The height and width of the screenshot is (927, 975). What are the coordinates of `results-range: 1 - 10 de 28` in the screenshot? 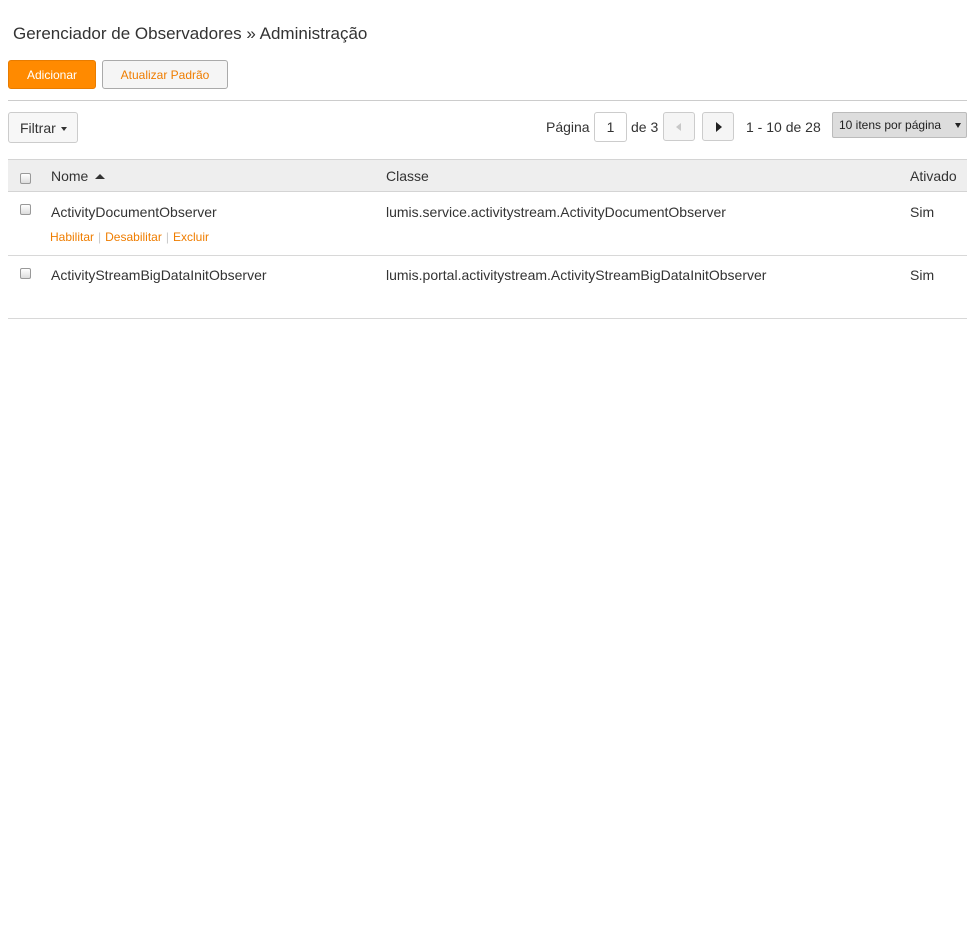 It's located at (783, 127).